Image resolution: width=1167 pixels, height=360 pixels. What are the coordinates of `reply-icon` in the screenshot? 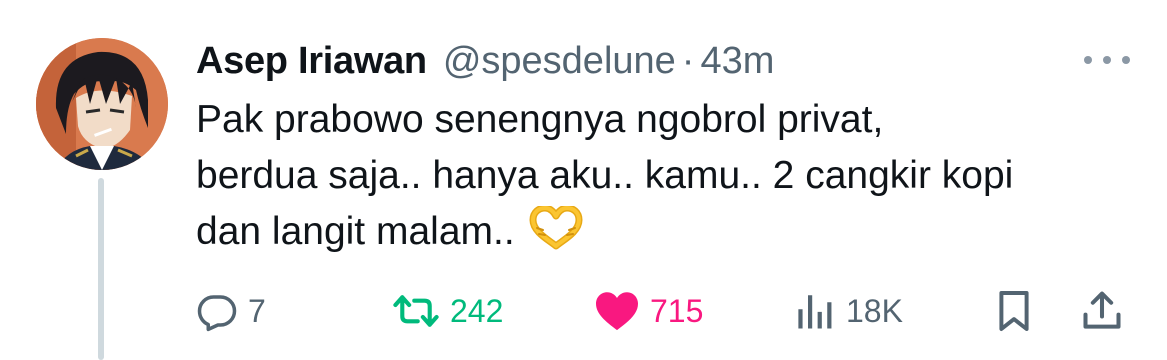 It's located at (217, 311).